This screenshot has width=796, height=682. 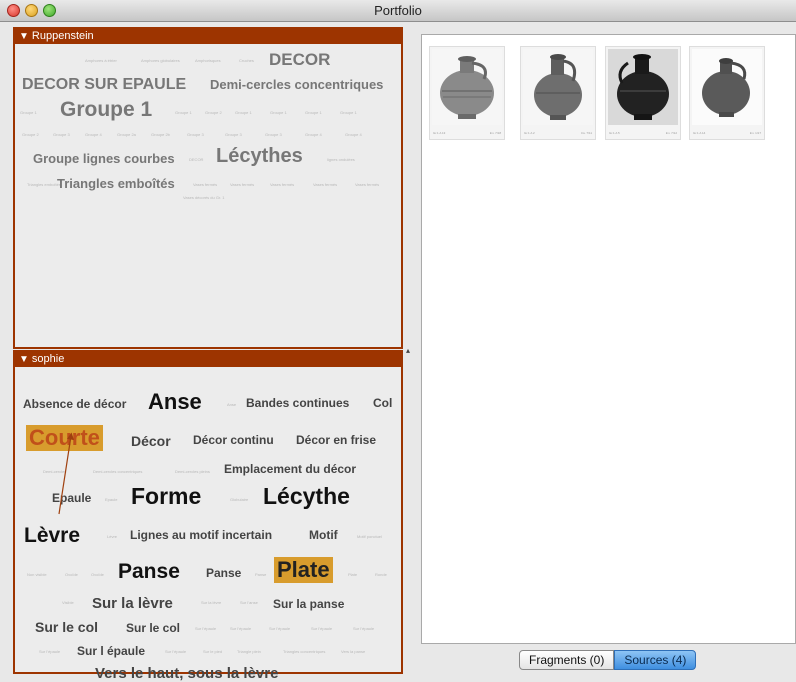 What do you see at coordinates (353, 651) in the screenshot?
I see `tag: Vers la panse` at bounding box center [353, 651].